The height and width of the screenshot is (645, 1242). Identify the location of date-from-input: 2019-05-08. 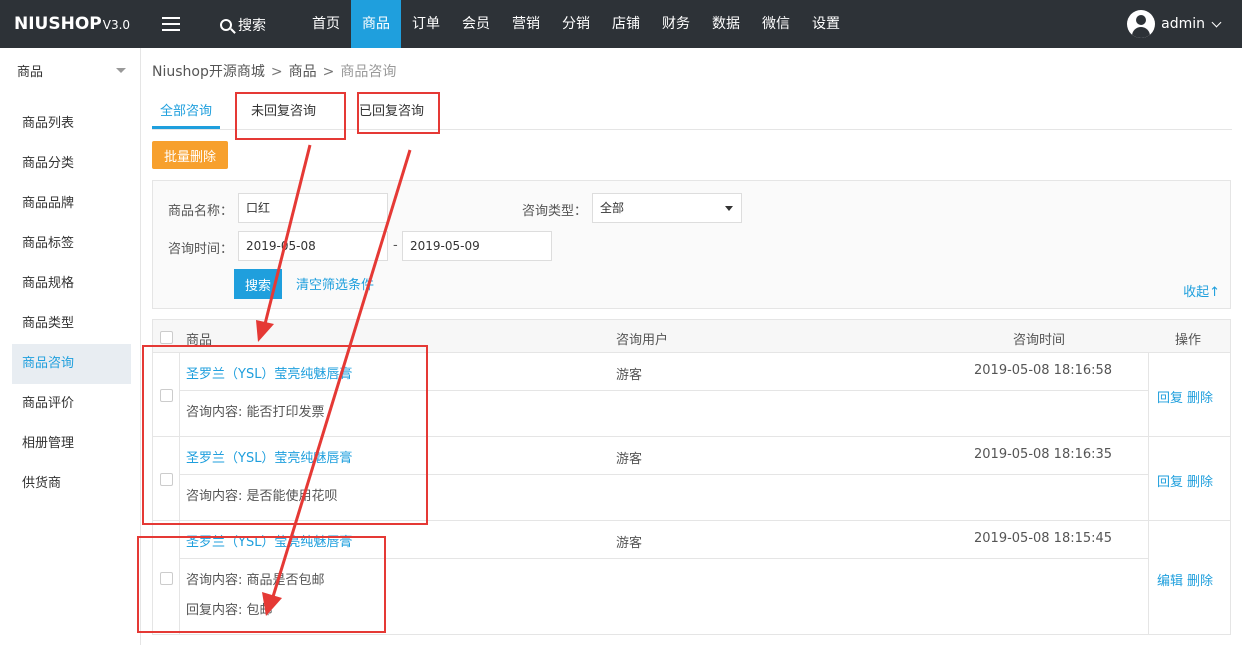
(313, 246).